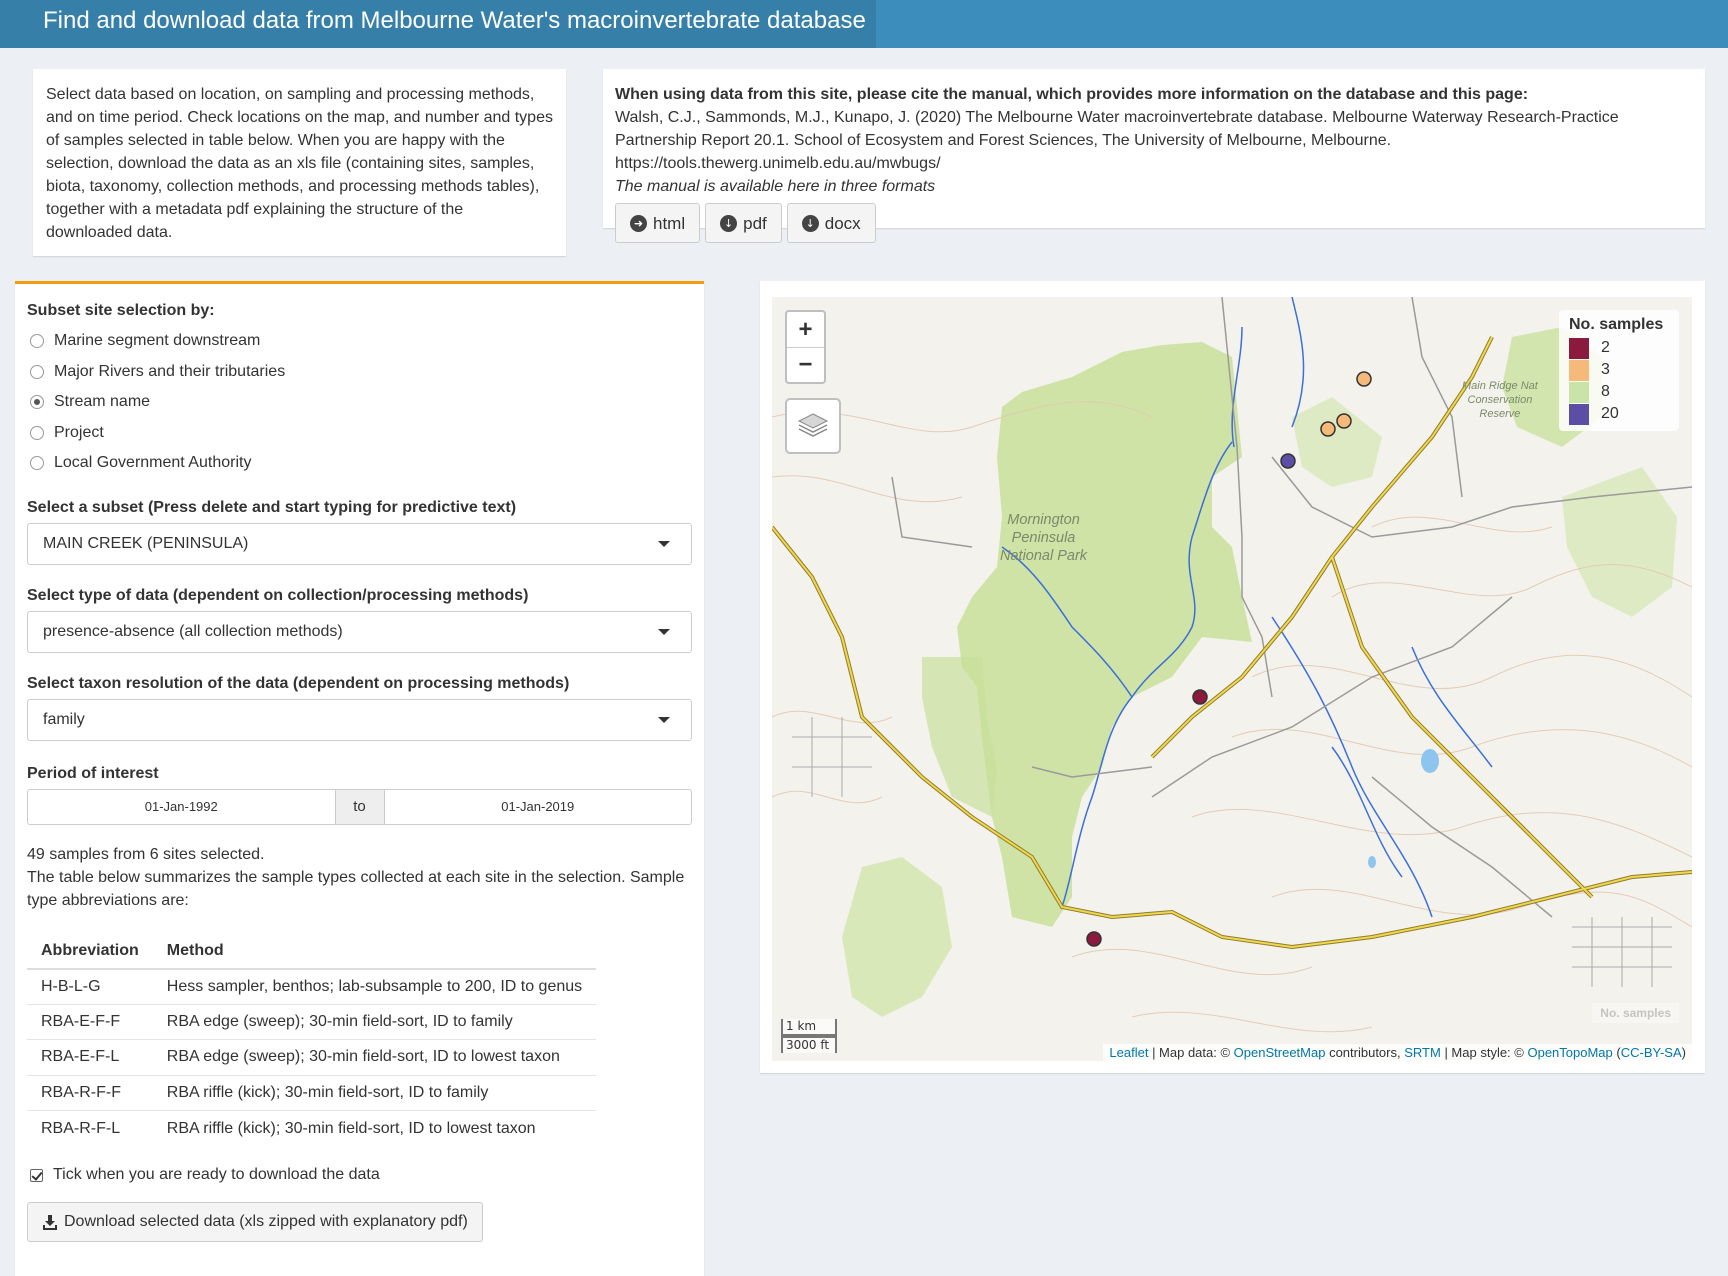 This screenshot has width=1728, height=1276. I want to click on radio-stream-name: Stream name, so click(359, 402).